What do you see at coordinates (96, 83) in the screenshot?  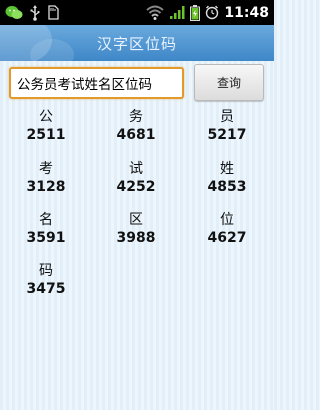 I see `search-input` at bounding box center [96, 83].